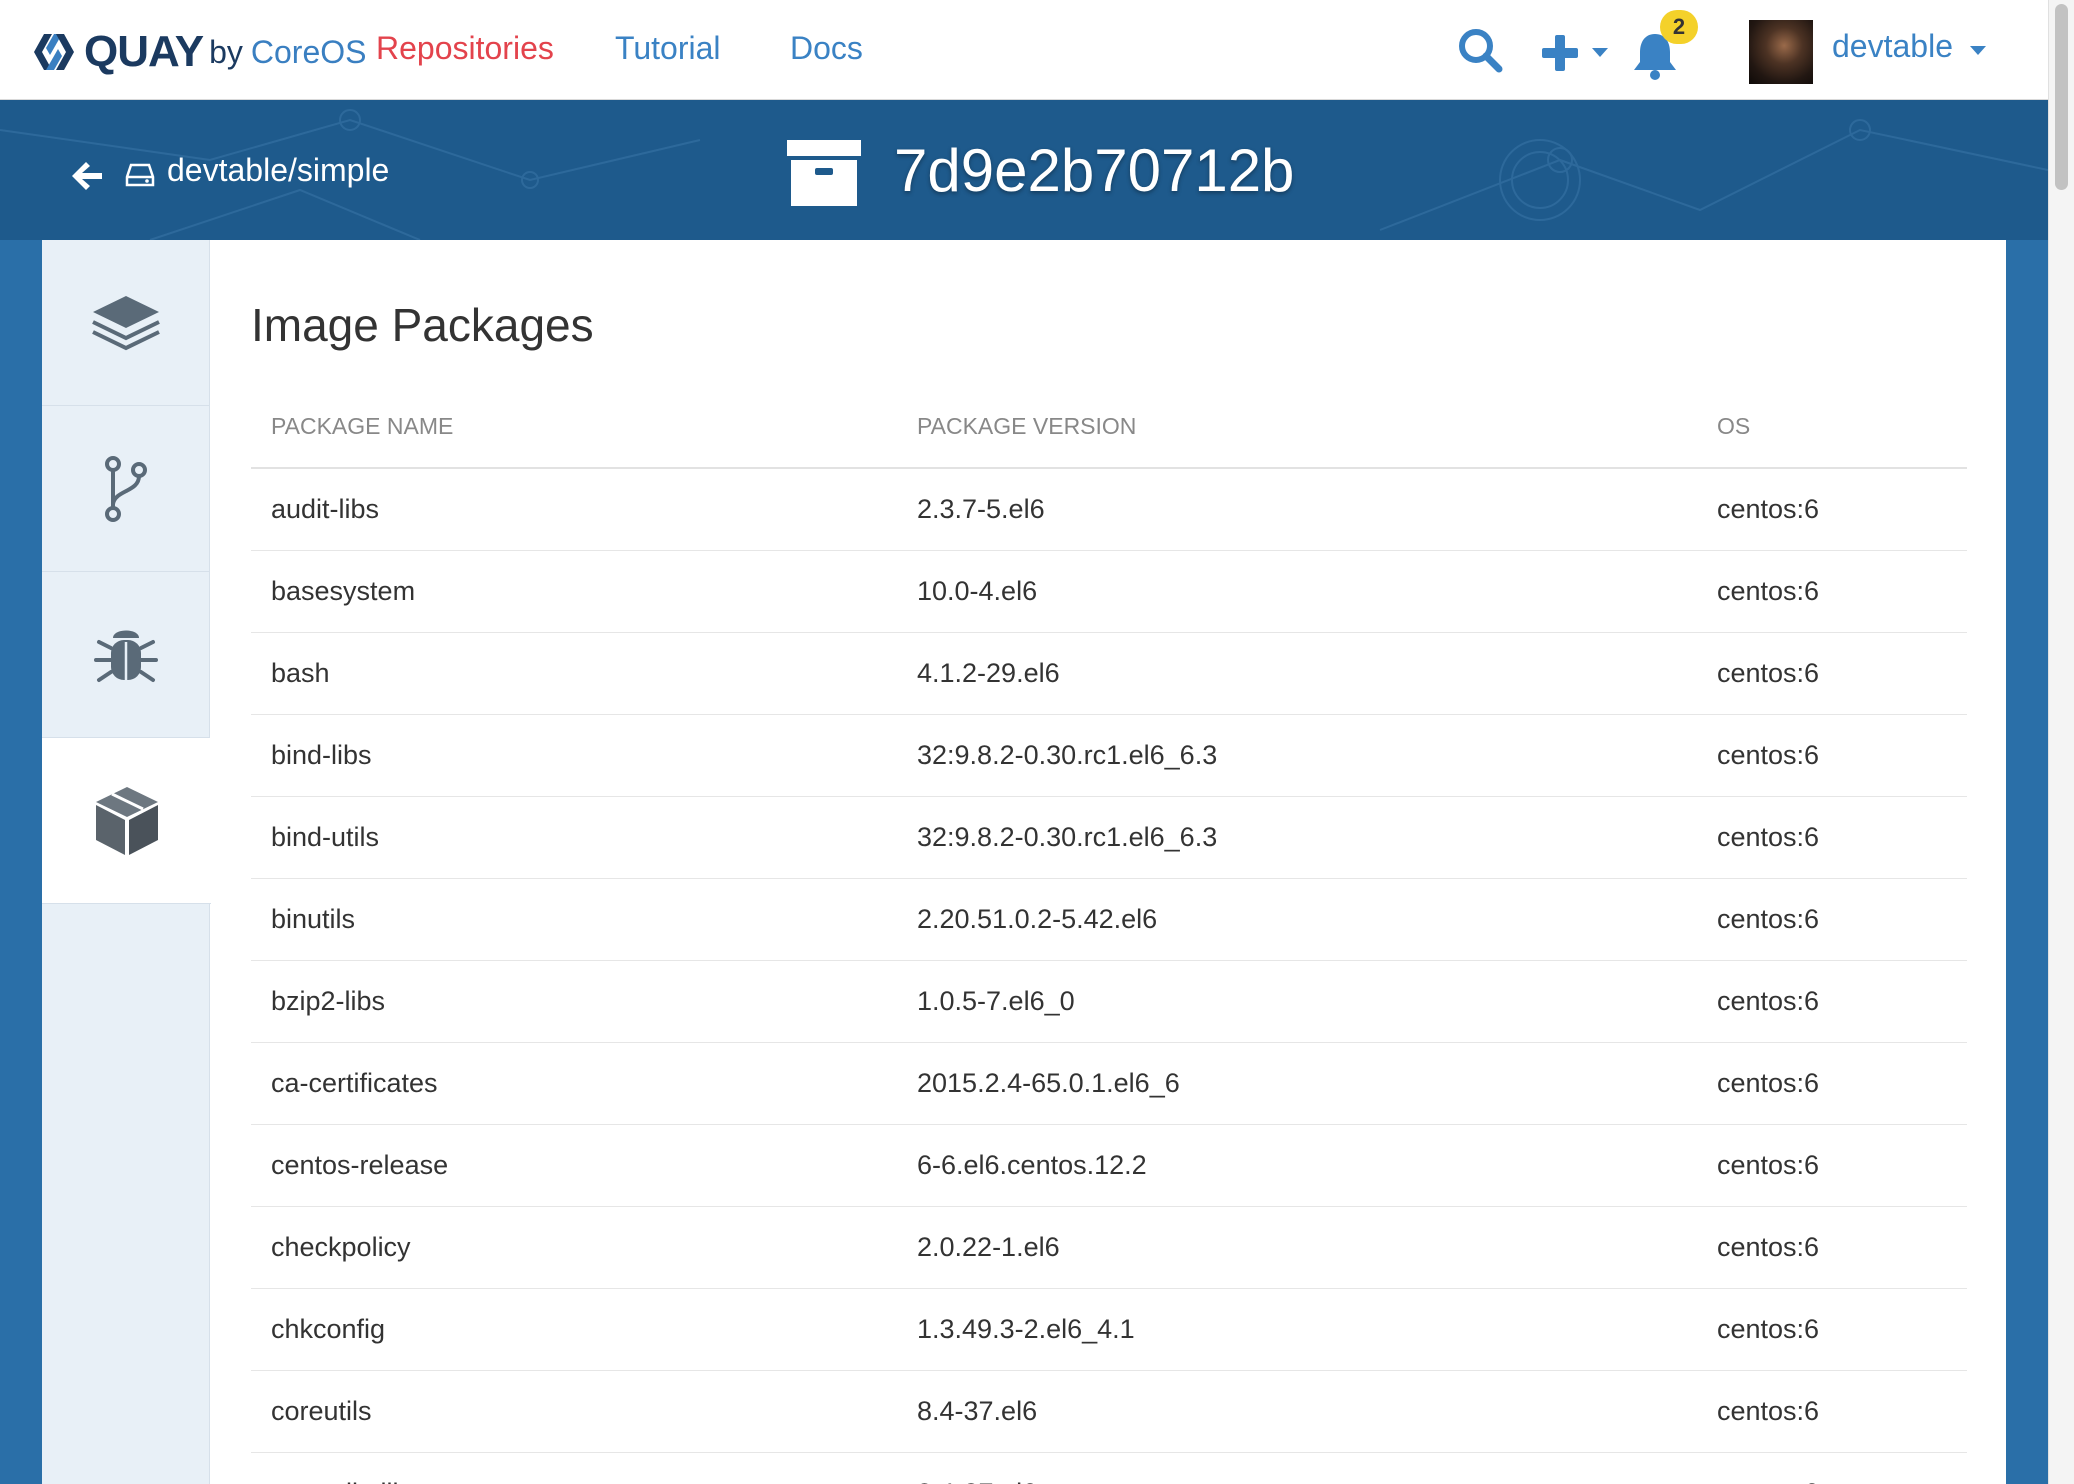 Image resolution: width=2074 pixels, height=1484 pixels. Describe the element at coordinates (278, 170) in the screenshot. I see `repo-breadcrumb-link: devtable/simple` at that location.